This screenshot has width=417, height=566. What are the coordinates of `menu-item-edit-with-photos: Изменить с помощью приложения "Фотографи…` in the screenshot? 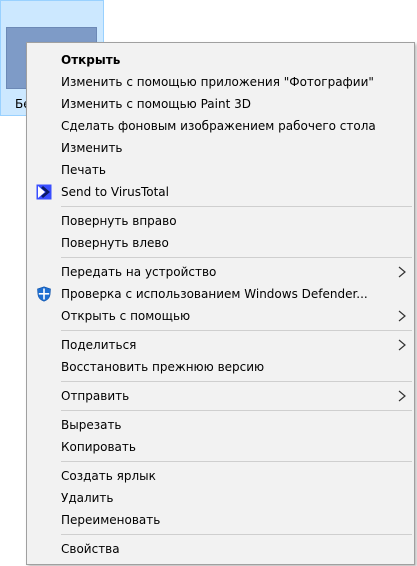 It's located at (220, 82).